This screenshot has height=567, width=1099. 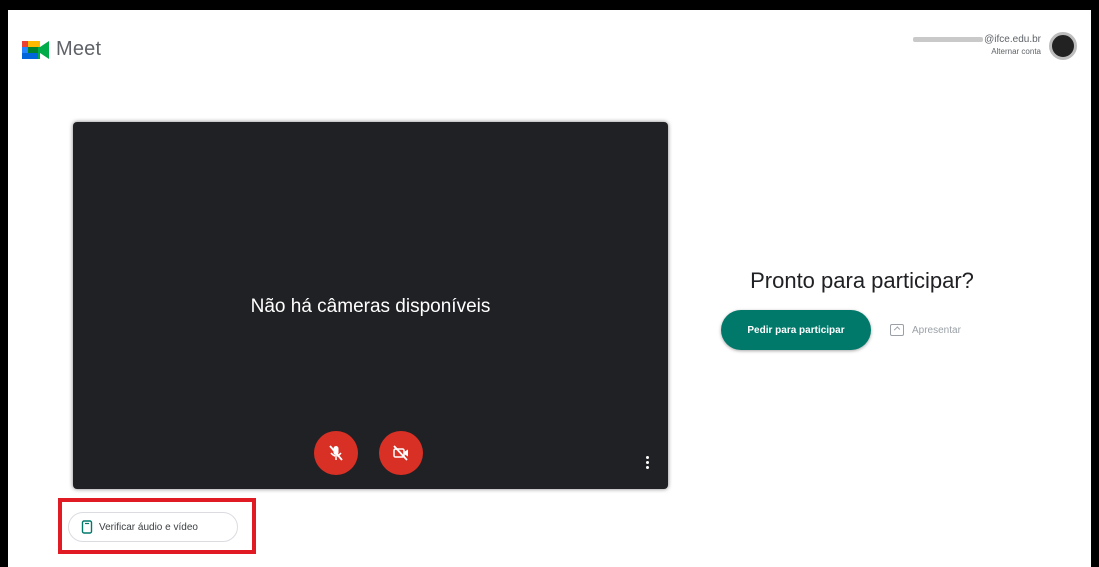 What do you see at coordinates (977, 52) in the screenshot?
I see `switch-account-link: Alternar conta` at bounding box center [977, 52].